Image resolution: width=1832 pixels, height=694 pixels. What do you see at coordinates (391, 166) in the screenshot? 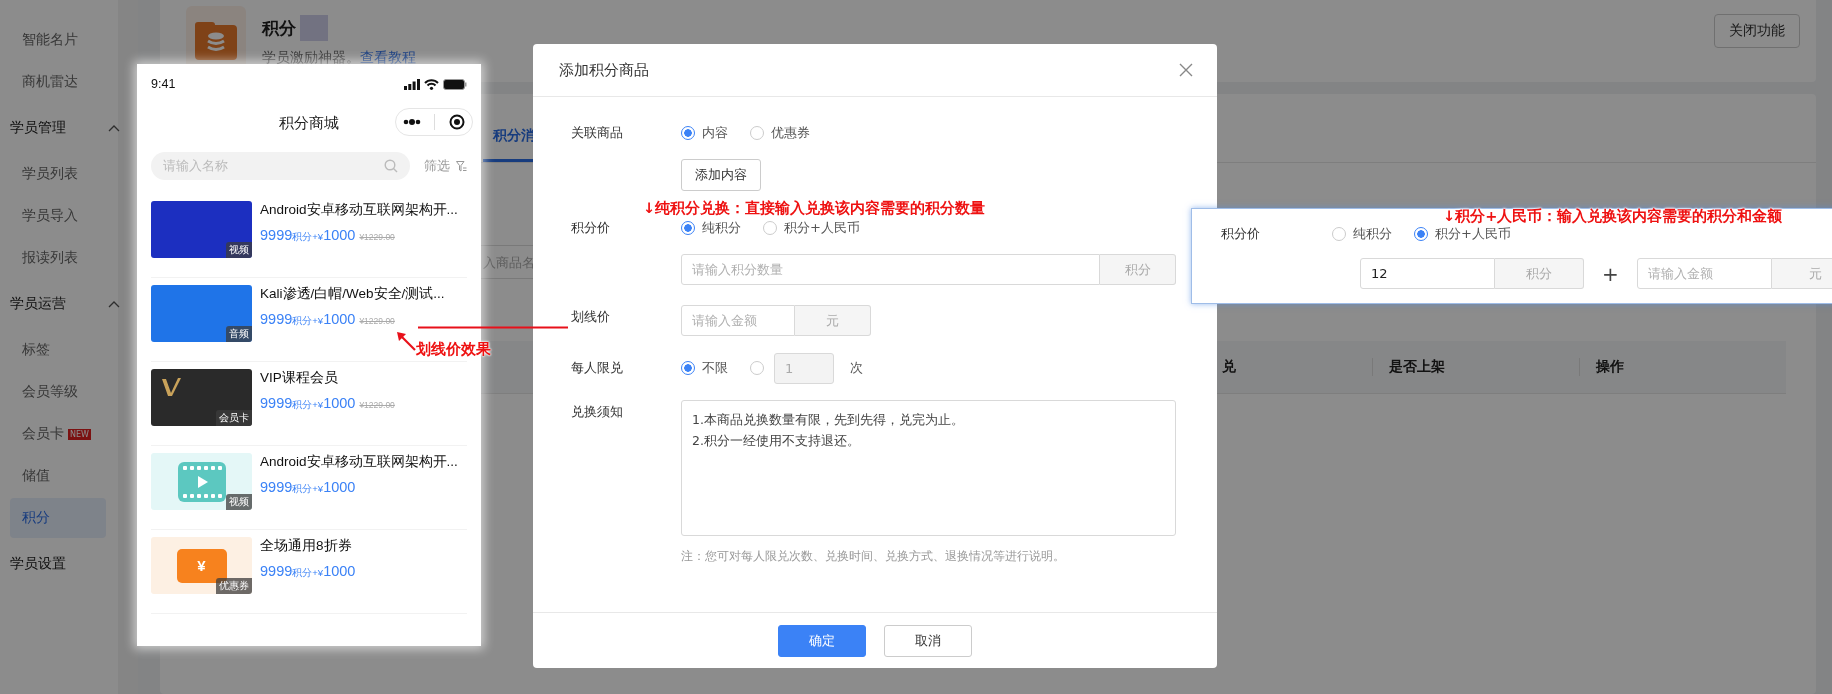
I see `search-icon` at bounding box center [391, 166].